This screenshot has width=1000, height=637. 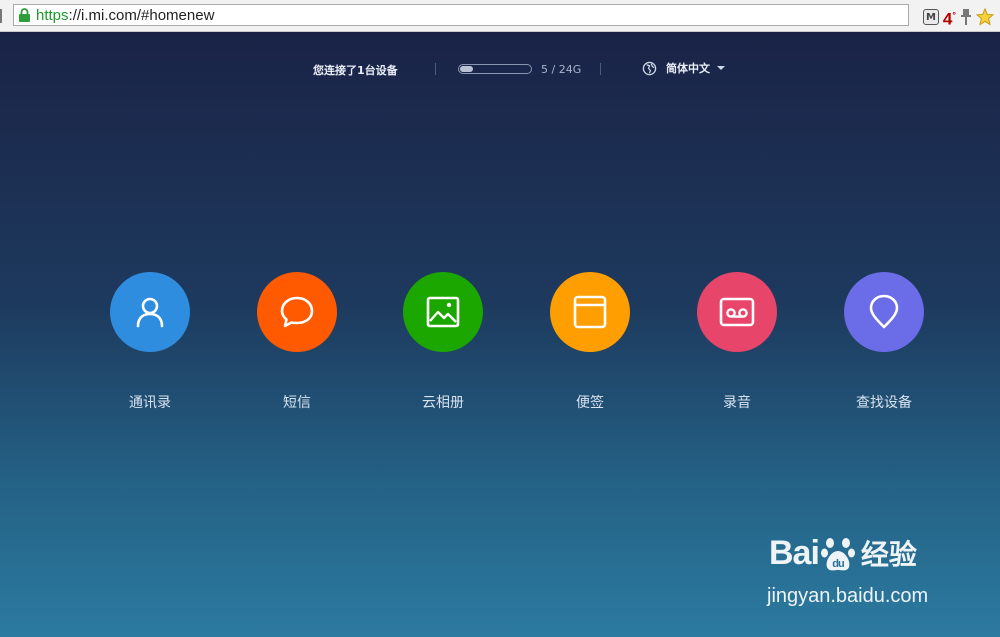 I want to click on bookmark-star-icon, so click(x=985, y=17).